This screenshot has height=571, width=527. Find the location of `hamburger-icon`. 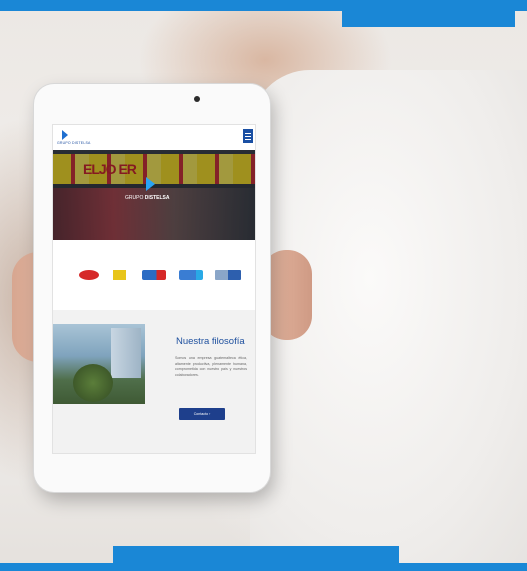

hamburger-icon is located at coordinates (248, 133).